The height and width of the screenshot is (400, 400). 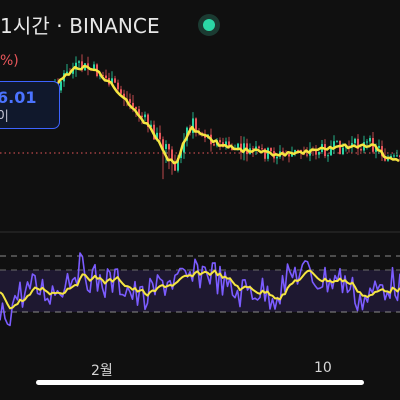 I want to click on price-tag: 6.01 0|, so click(x=30, y=105).